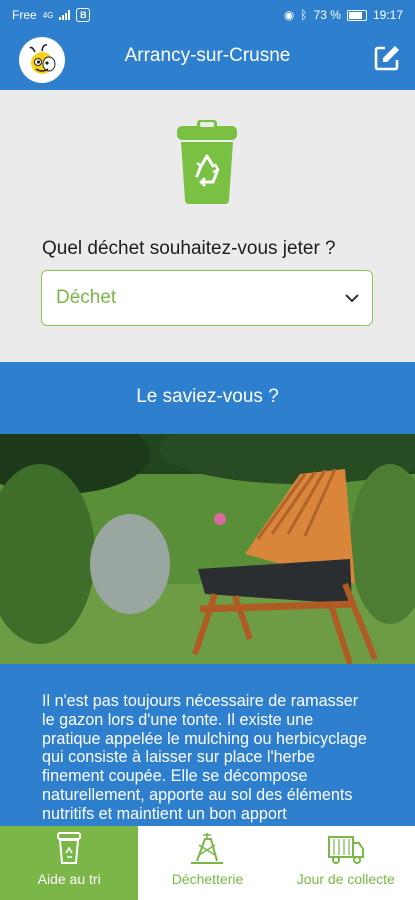 This screenshot has width=415, height=900. What do you see at coordinates (65, 15) in the screenshot?
I see `signal-icon` at bounding box center [65, 15].